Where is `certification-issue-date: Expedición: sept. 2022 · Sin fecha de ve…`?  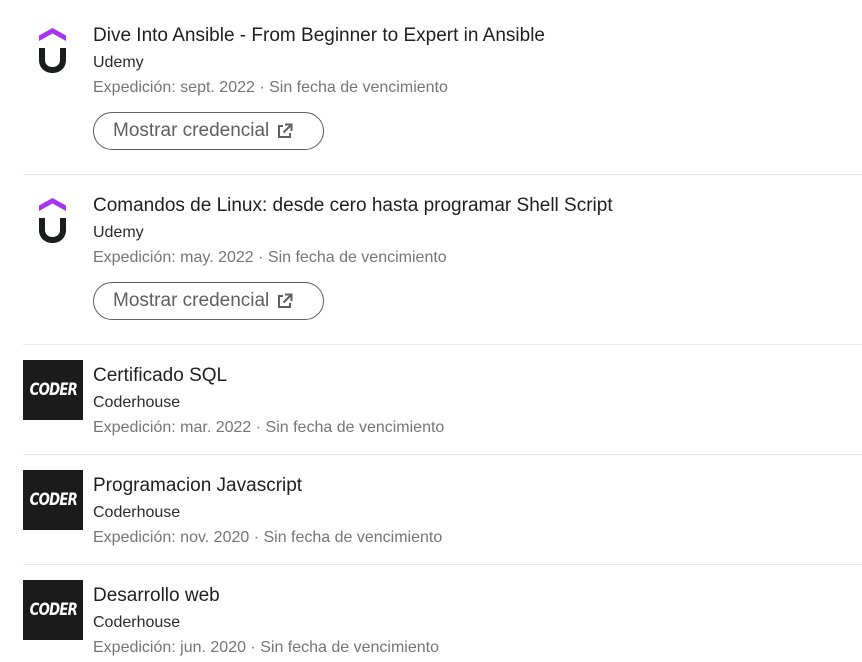
certification-issue-date: Expedición: sept. 2022 · Sin fecha de ve… is located at coordinates (270, 87).